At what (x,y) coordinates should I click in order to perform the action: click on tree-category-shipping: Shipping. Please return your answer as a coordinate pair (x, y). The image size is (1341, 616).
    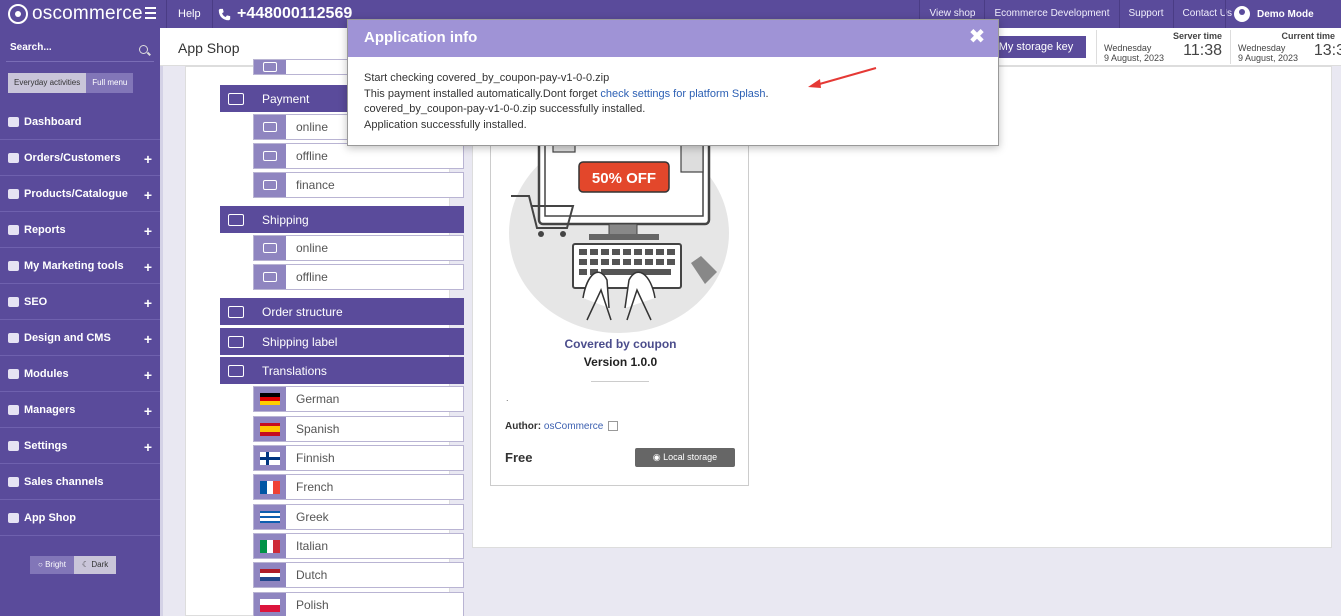
    Looking at the image, I should click on (342, 219).